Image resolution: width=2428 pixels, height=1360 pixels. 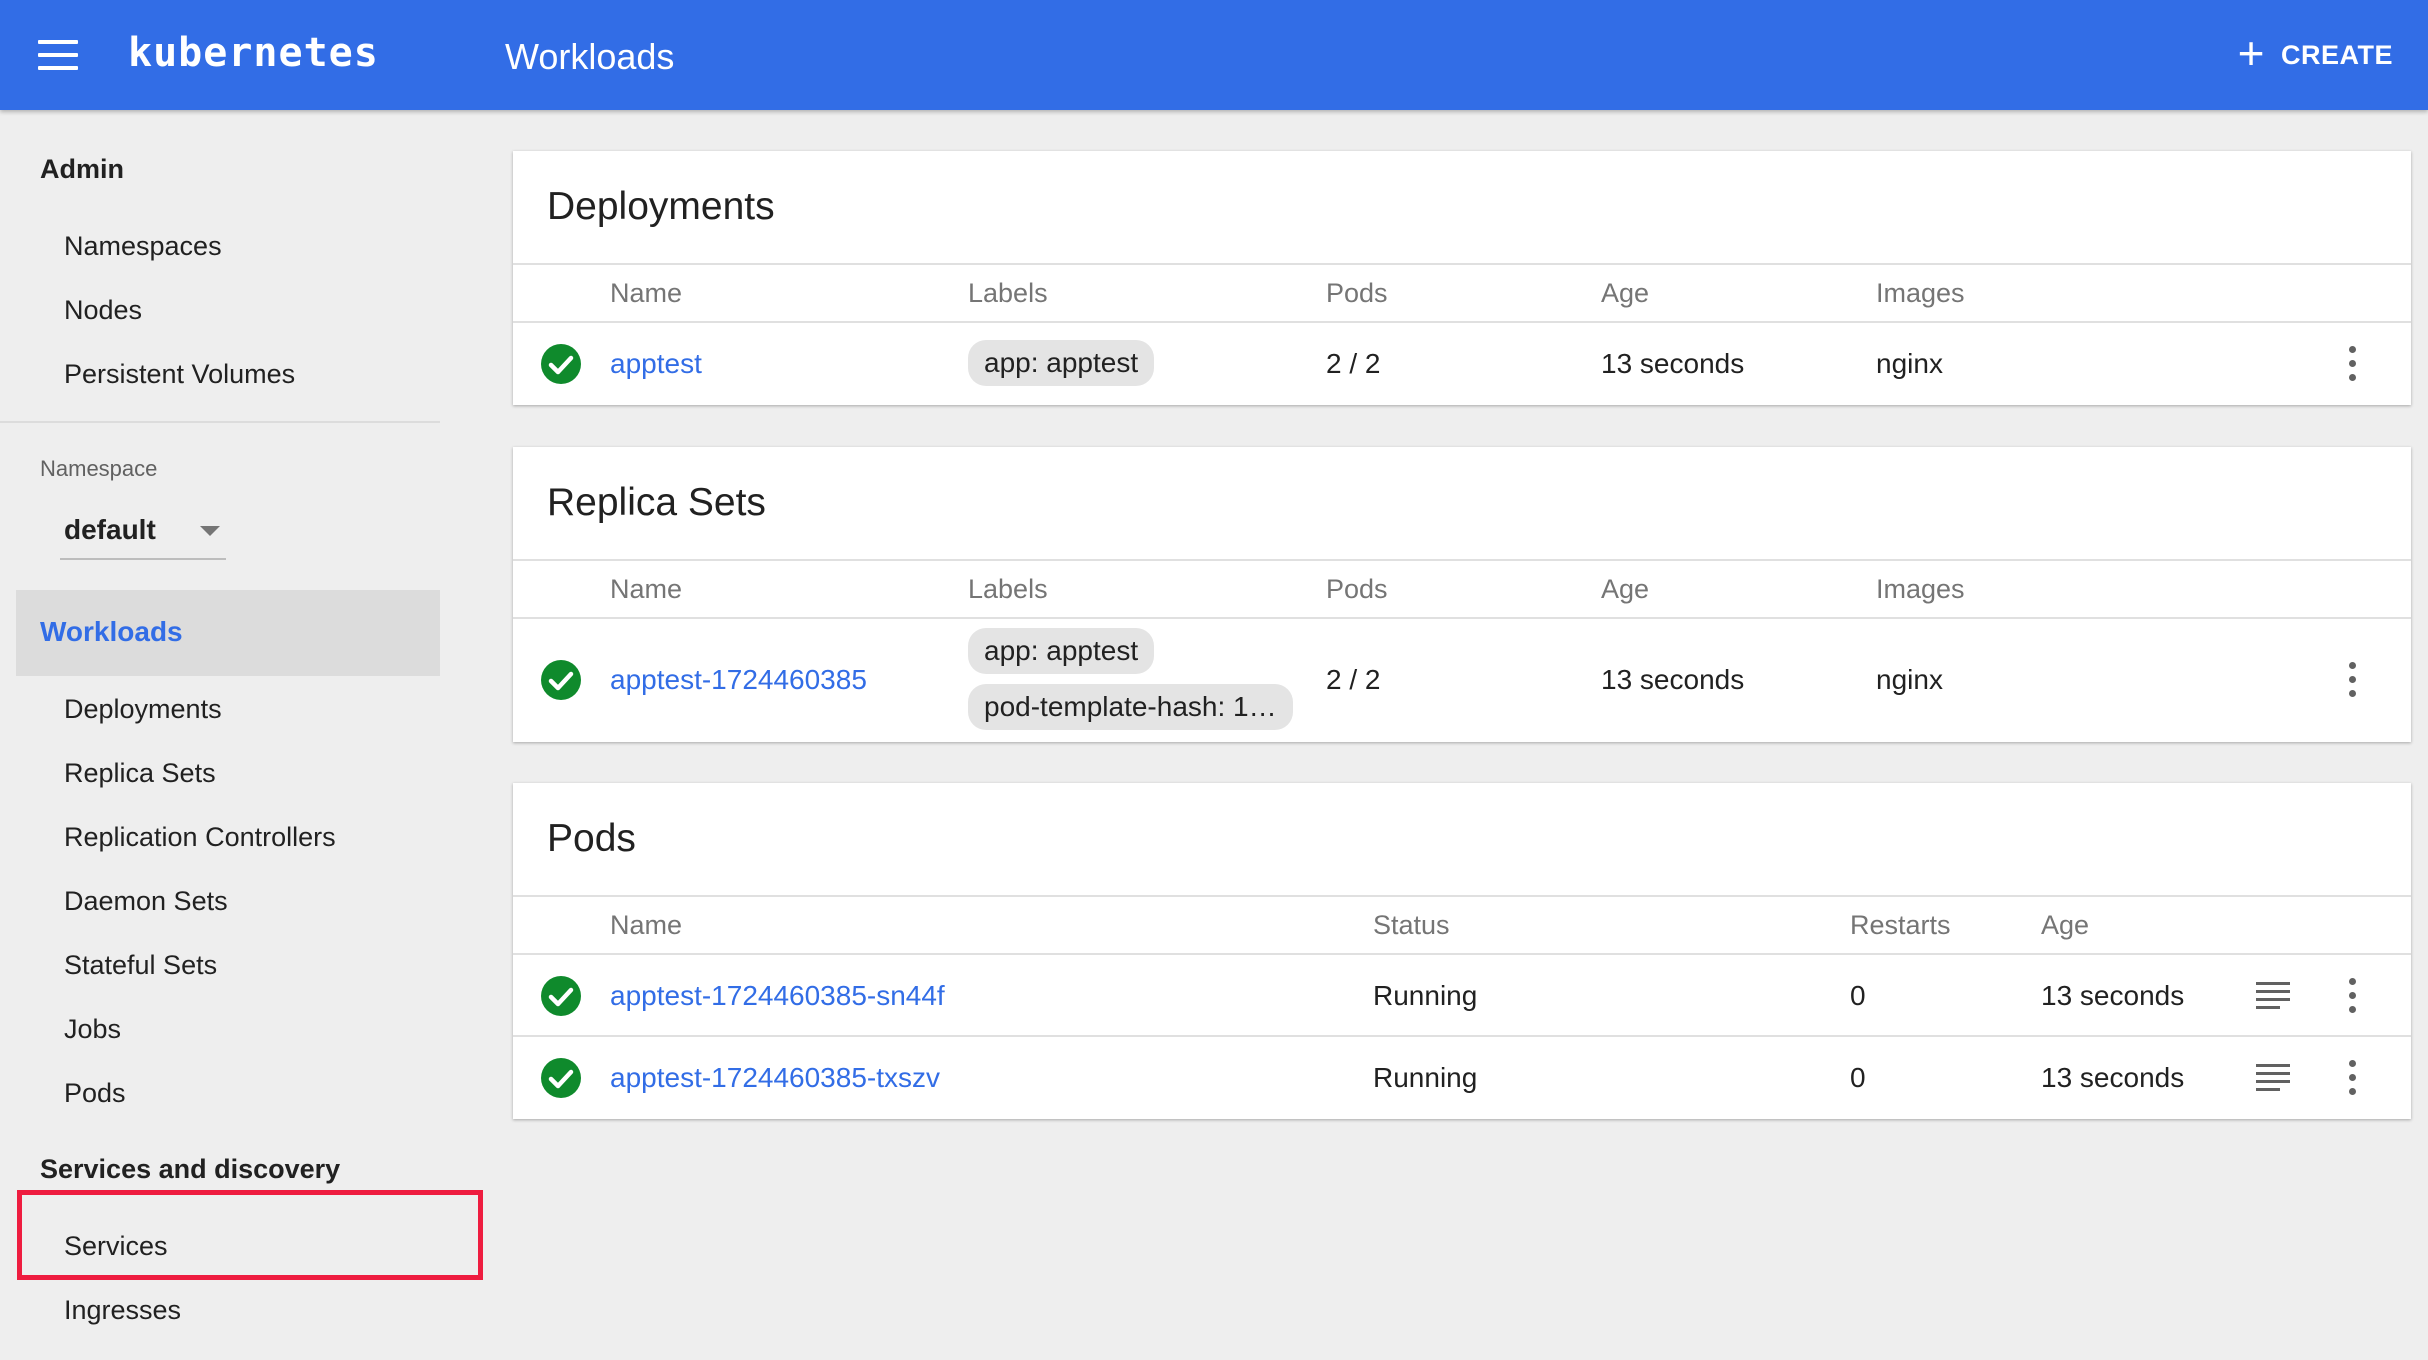 What do you see at coordinates (656, 364) in the screenshot?
I see `deployment-name-link: apptest` at bounding box center [656, 364].